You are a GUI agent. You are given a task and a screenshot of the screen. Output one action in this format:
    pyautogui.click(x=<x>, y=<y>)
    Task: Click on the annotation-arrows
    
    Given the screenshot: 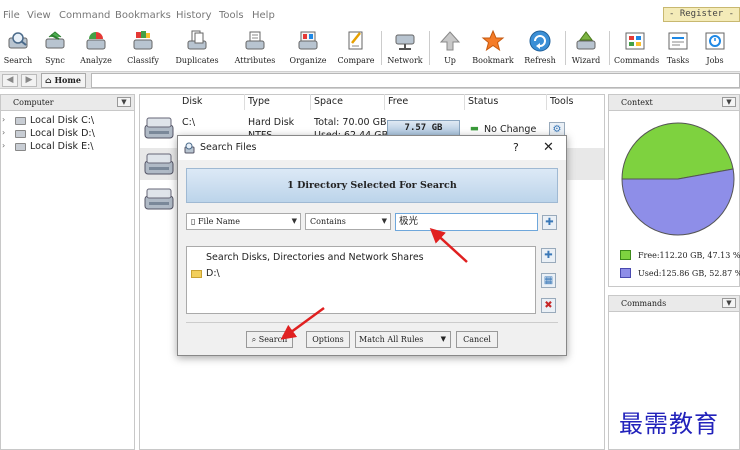 What is the action you would take?
    pyautogui.click(x=374, y=283)
    